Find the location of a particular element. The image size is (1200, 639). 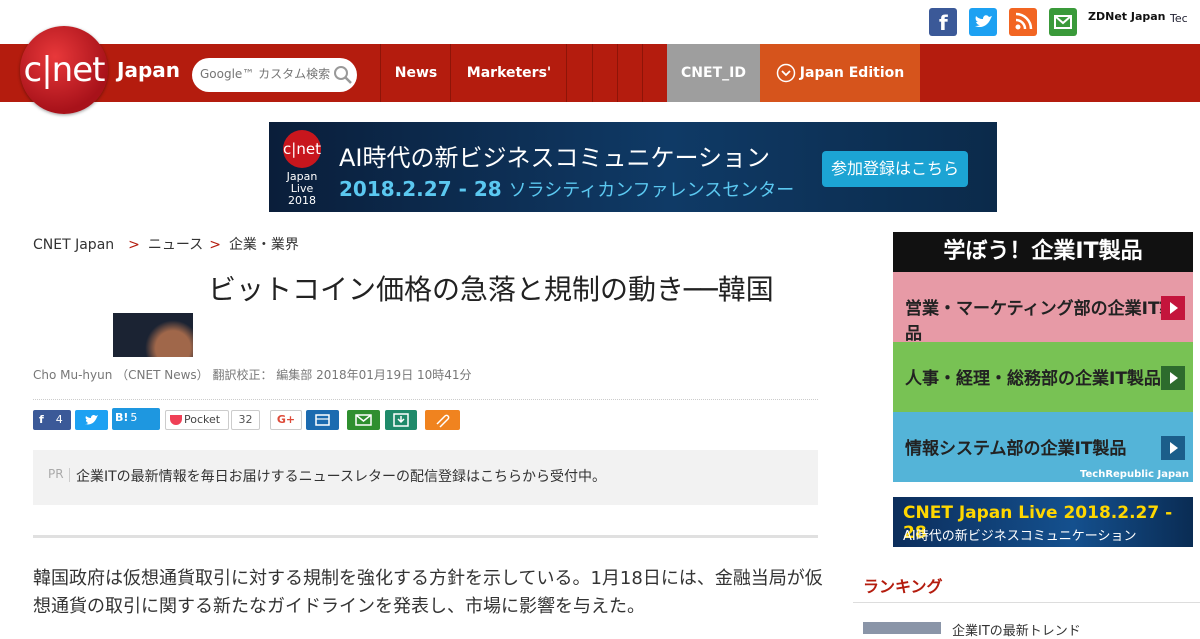

svg-text: f is located at coordinates (943, 23).